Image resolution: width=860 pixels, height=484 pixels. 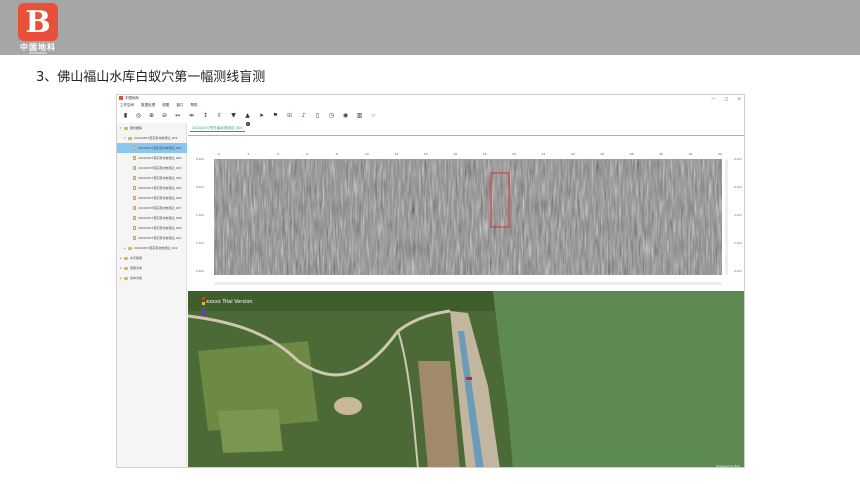 I want to click on tree-item: ▸ 基本方案, so click(x=152, y=278).